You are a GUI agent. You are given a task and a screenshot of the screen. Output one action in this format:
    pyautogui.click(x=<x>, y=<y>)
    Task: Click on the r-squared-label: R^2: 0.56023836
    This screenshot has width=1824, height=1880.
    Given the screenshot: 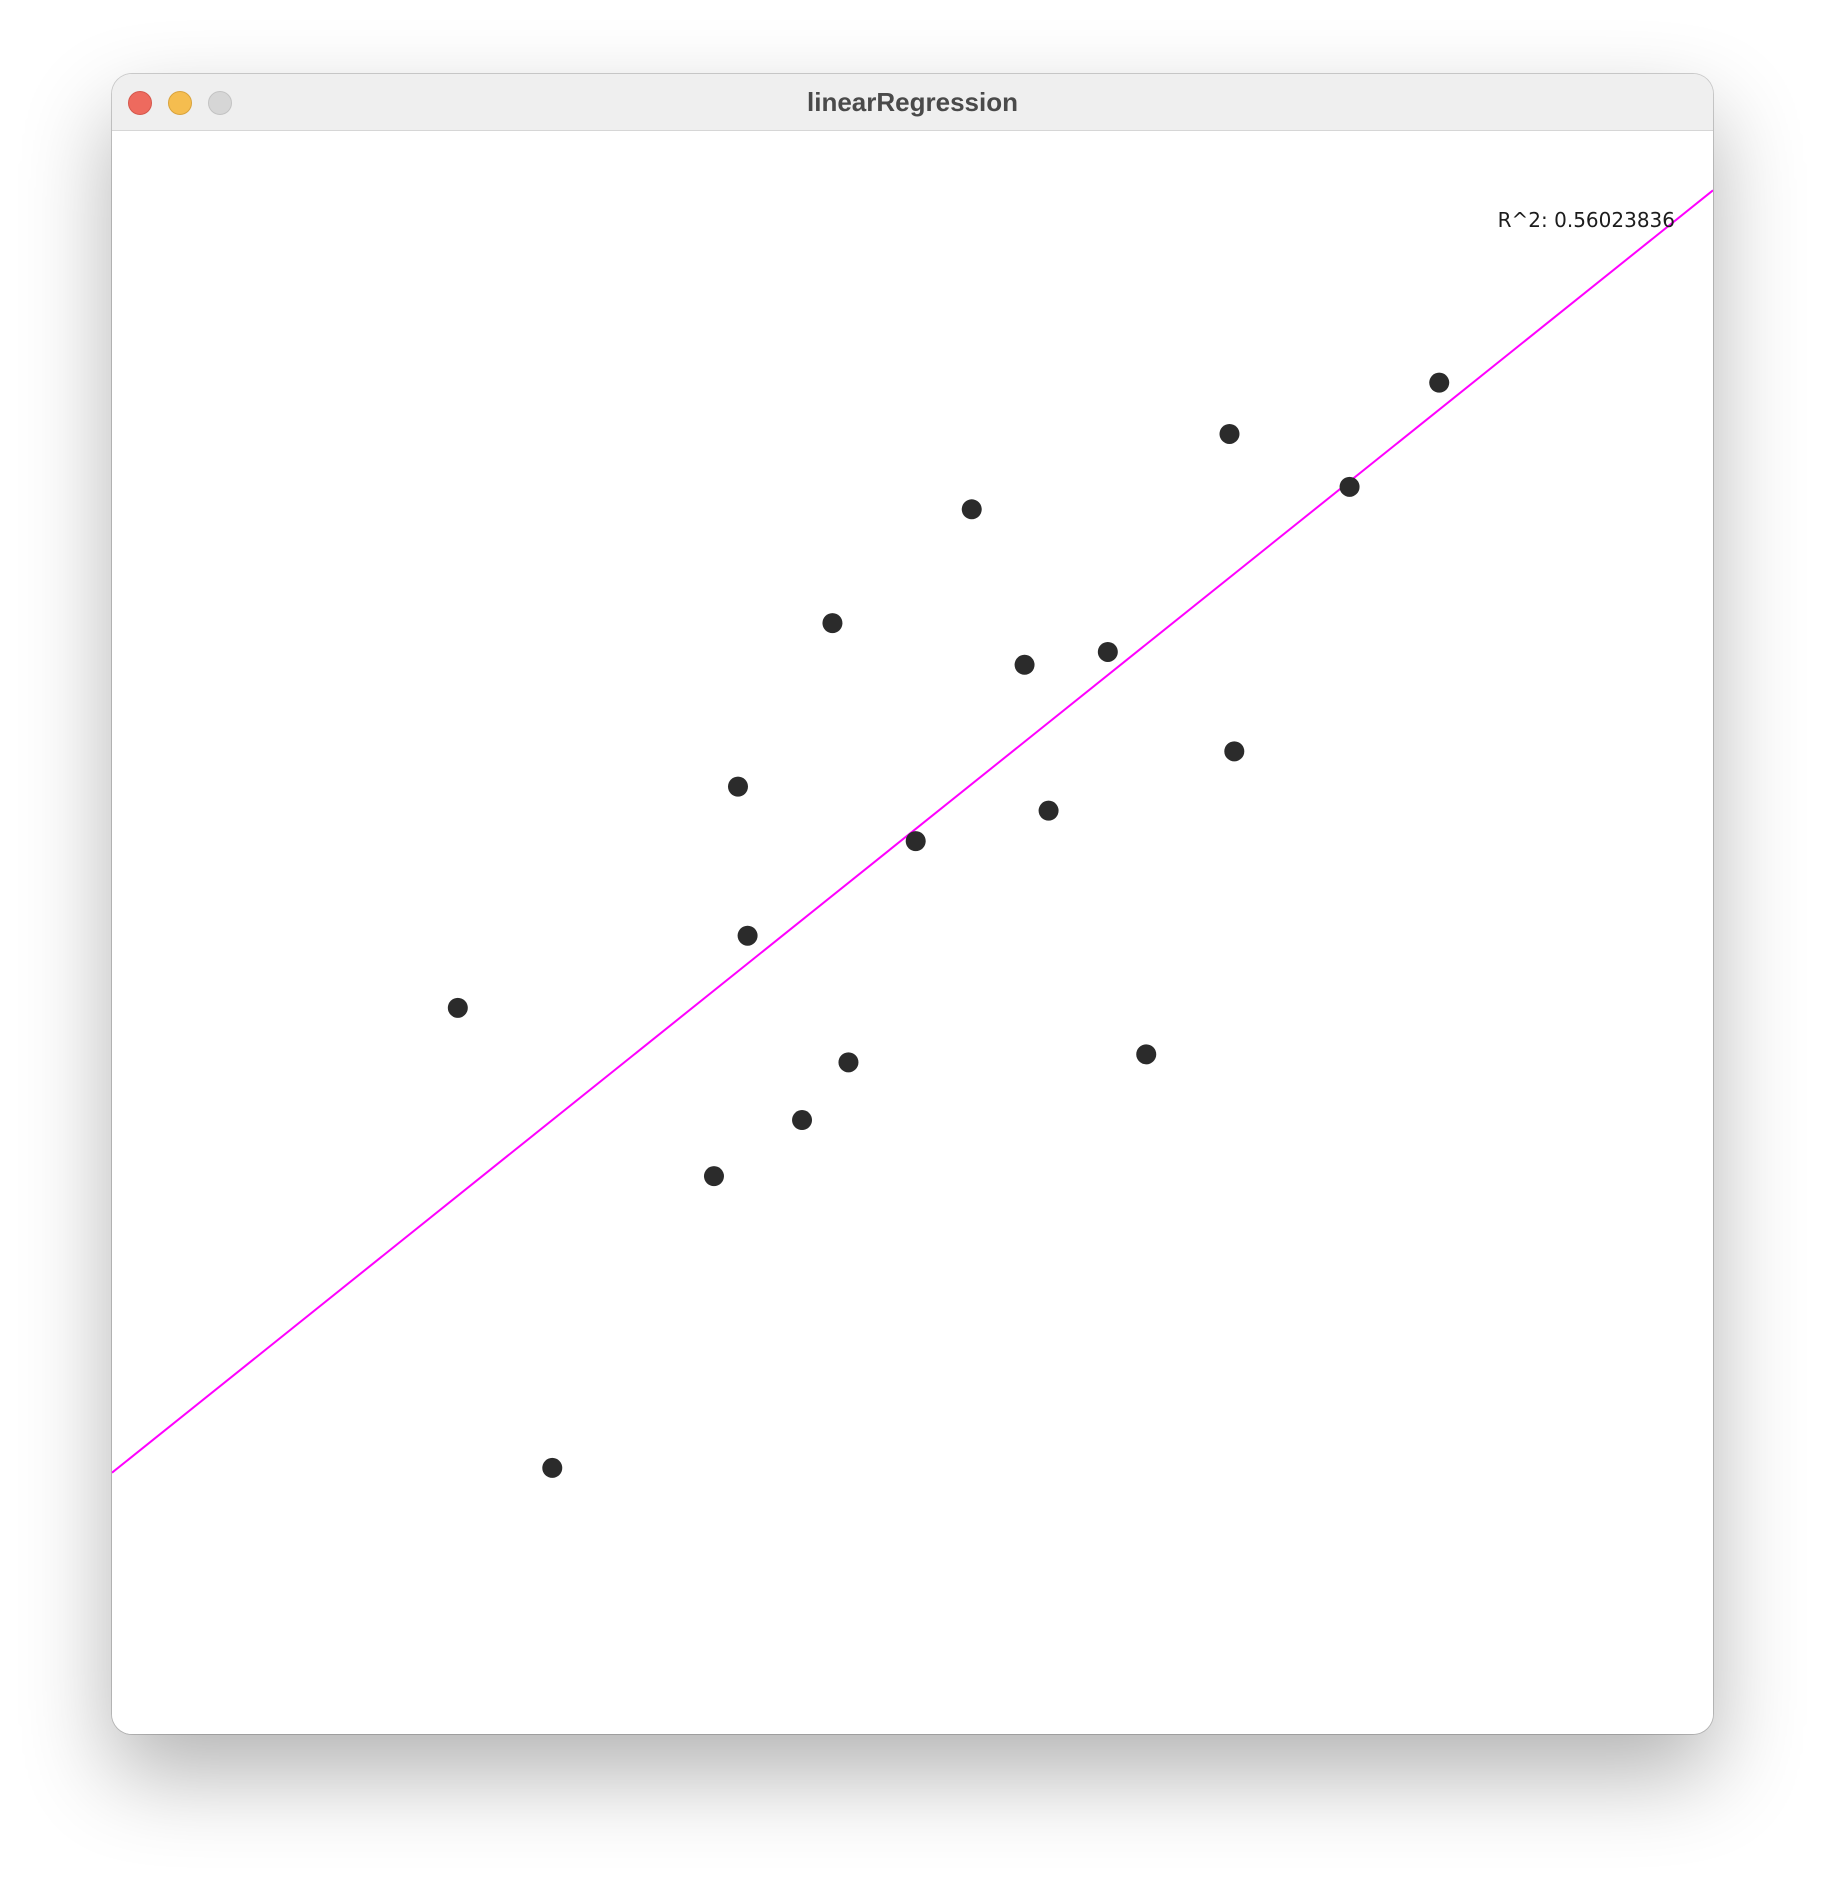 What is the action you would take?
    pyautogui.click(x=1586, y=220)
    